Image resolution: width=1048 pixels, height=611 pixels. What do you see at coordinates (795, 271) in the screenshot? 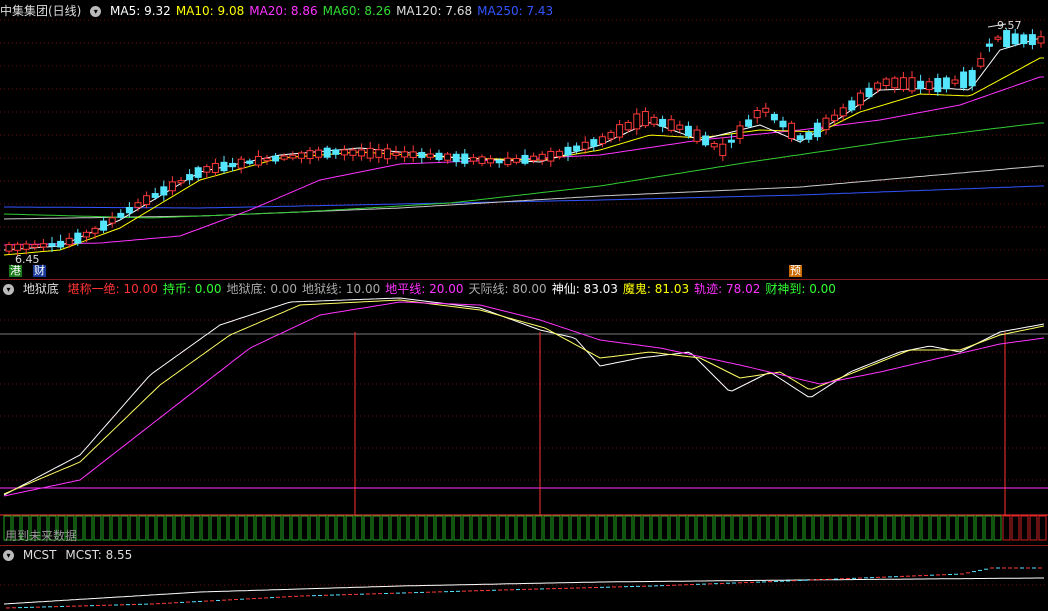
I see `forecast-tag: 预` at bounding box center [795, 271].